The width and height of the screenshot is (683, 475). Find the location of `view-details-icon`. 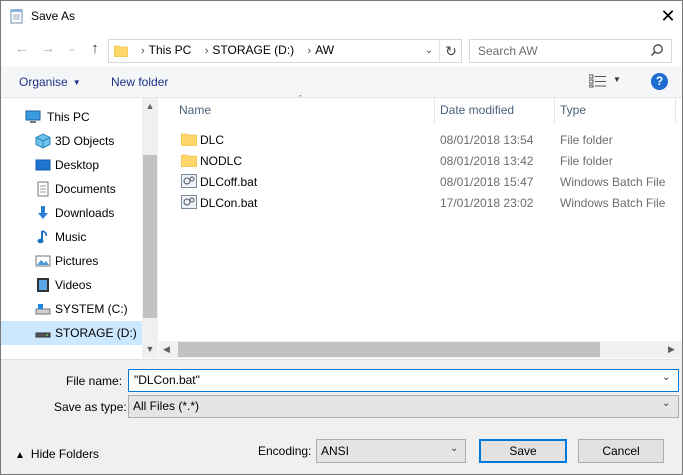

view-details-icon is located at coordinates (598, 81).